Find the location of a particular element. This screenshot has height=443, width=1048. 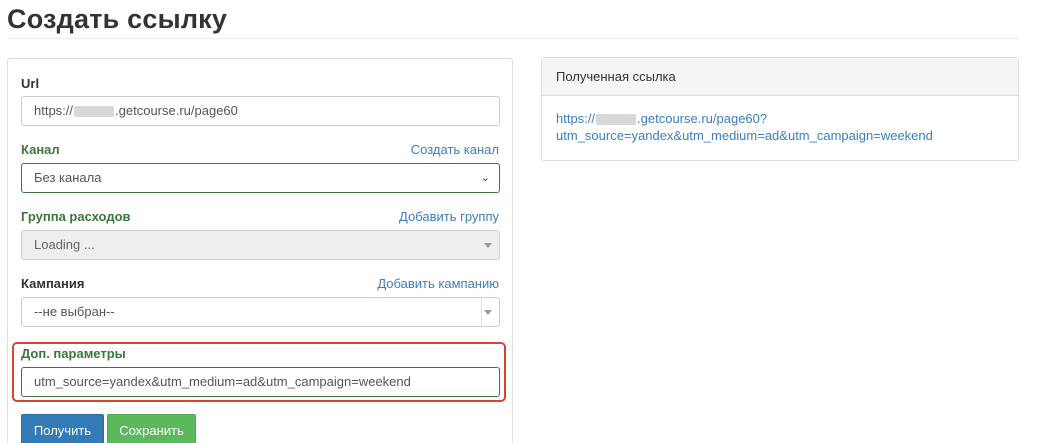

title-divider is located at coordinates (512, 38).